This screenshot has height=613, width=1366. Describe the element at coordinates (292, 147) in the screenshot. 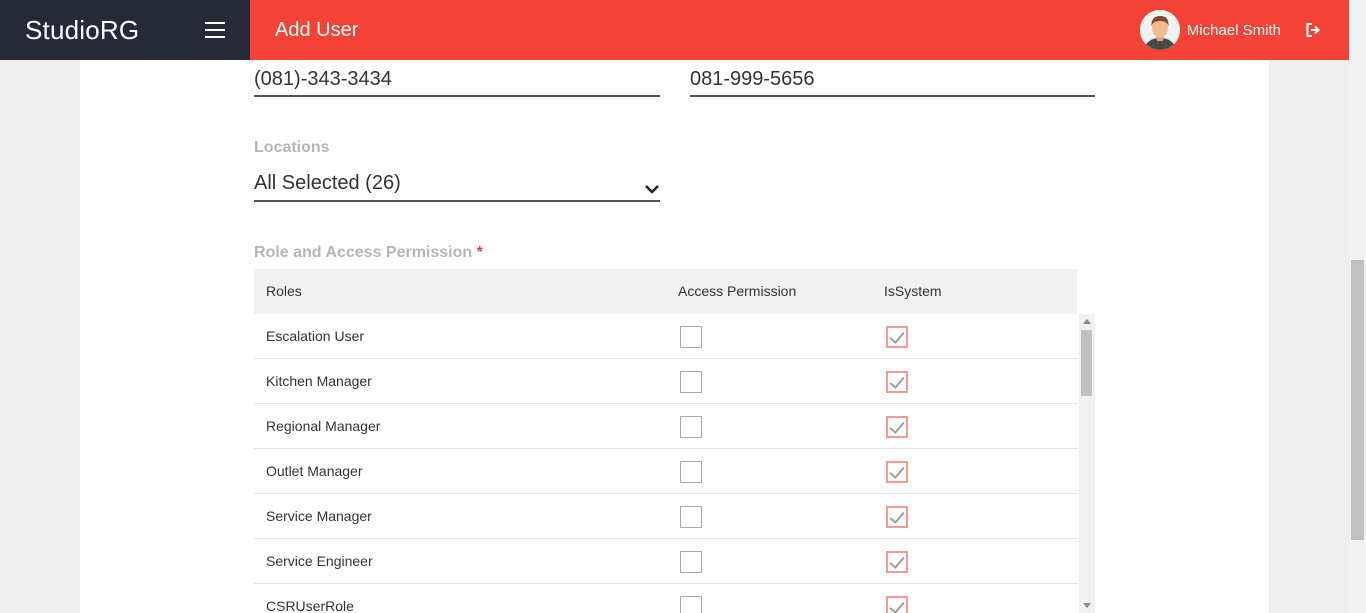

I see `locations-label: Locations` at that location.